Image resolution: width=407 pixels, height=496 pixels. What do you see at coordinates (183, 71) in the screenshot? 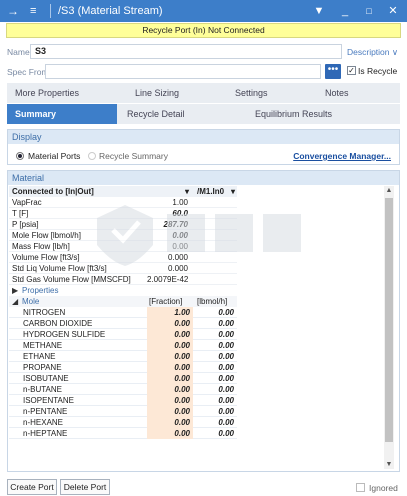
I see `spec-from-field` at bounding box center [183, 71].